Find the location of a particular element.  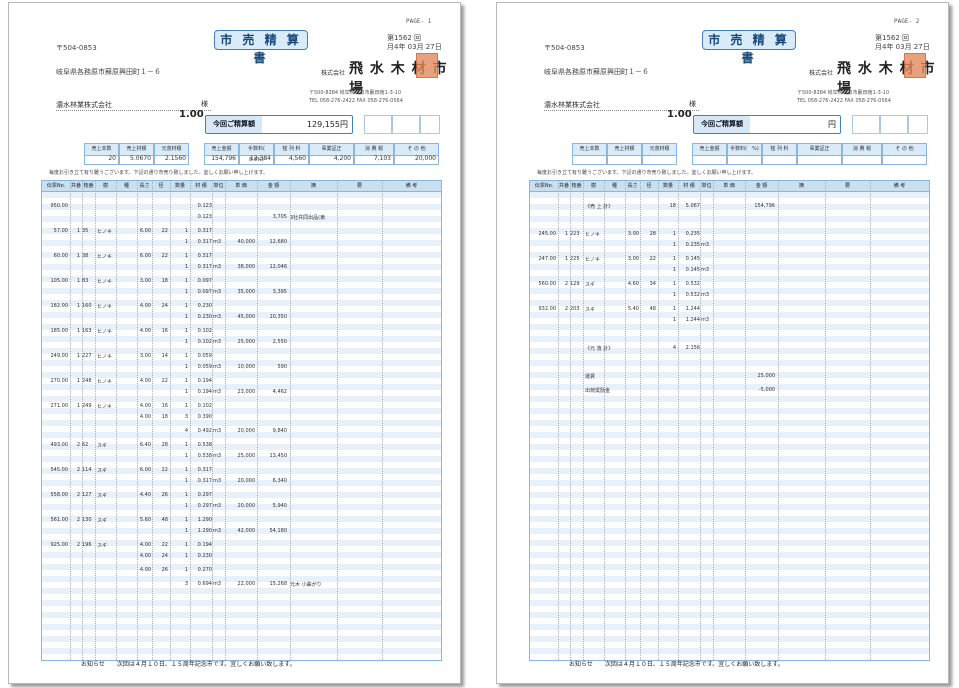

table-cell-f: 18 is located at coordinates (164, 417).